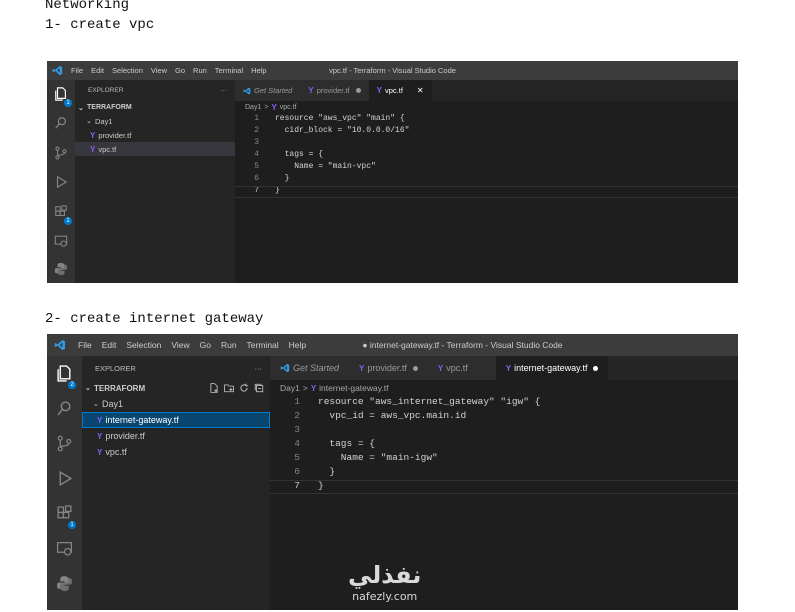  I want to click on remote-explorer-icon, so click(61, 241).